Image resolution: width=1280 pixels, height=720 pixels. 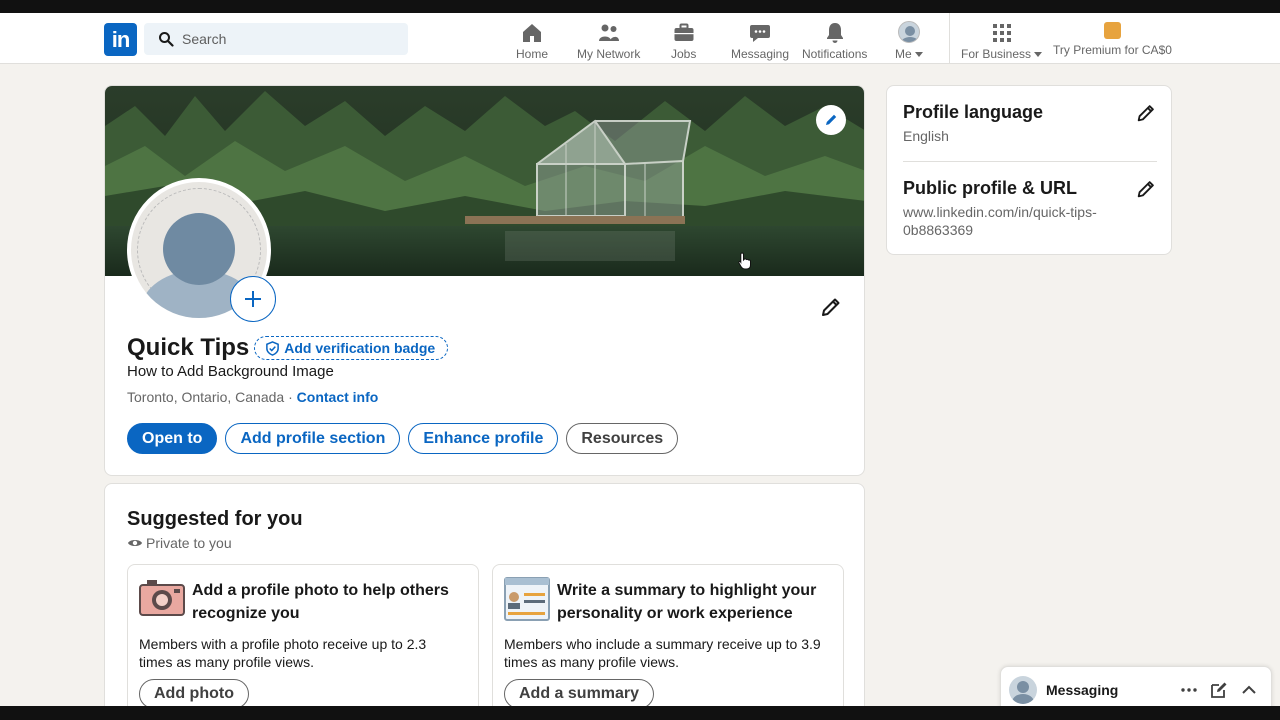 What do you see at coordinates (990, 188) in the screenshot?
I see `public-profile-url-title: Public profile & URL` at bounding box center [990, 188].